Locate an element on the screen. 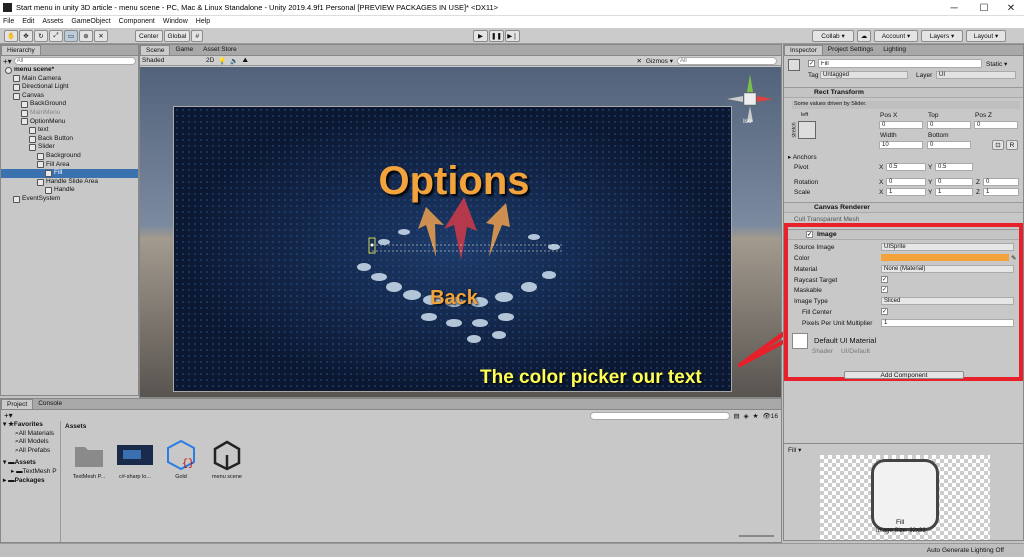 This screenshot has height=557, width=1024. ppu-field: 1 is located at coordinates (947, 323).